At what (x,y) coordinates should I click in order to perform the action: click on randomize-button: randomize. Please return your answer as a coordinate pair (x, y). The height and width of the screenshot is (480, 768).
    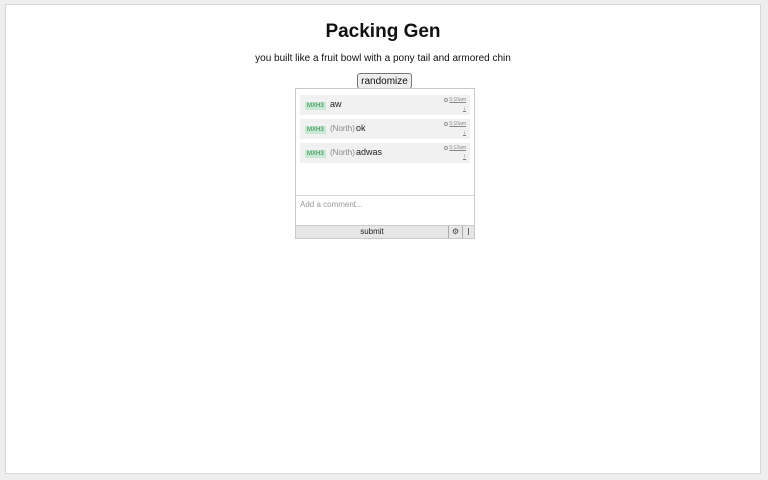
    Looking at the image, I should click on (384, 81).